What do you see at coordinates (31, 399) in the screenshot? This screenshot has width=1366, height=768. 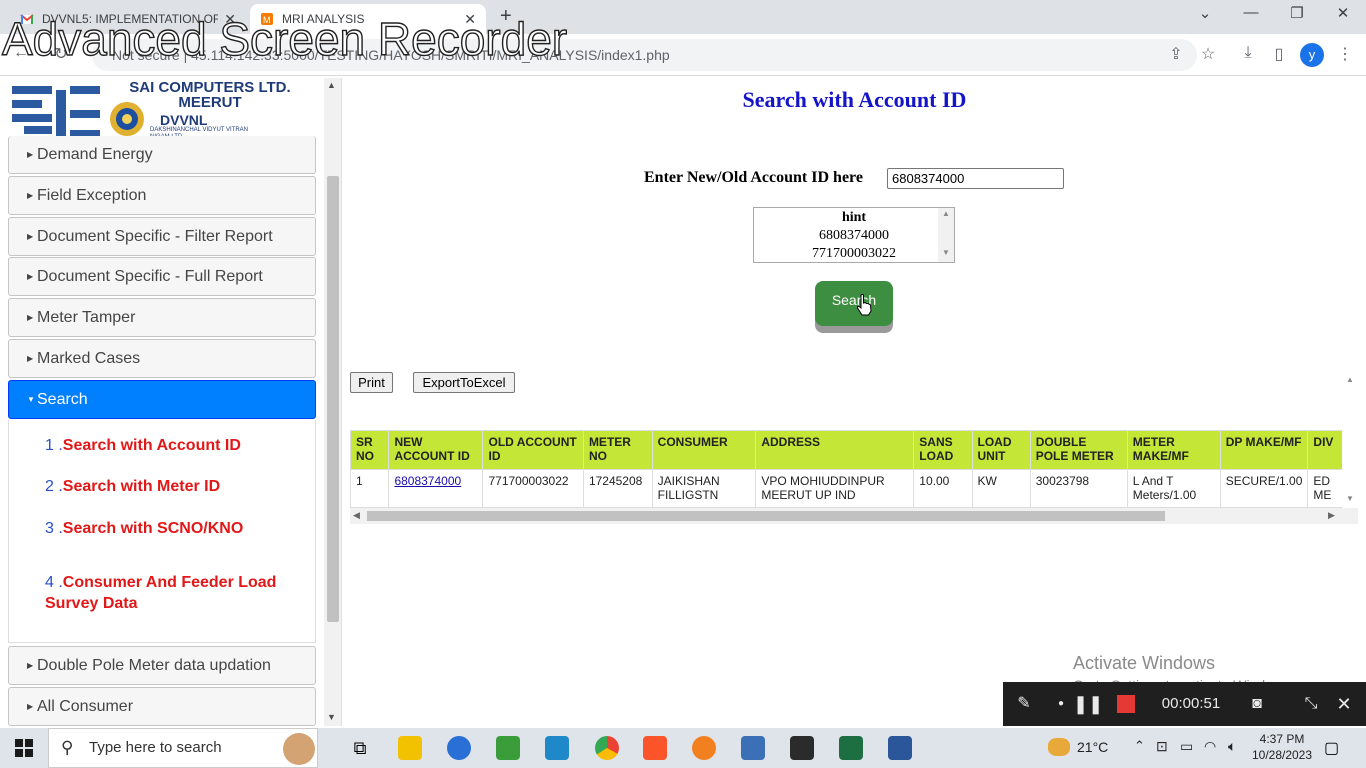 I see `caret-down-icon: ▼` at bounding box center [31, 399].